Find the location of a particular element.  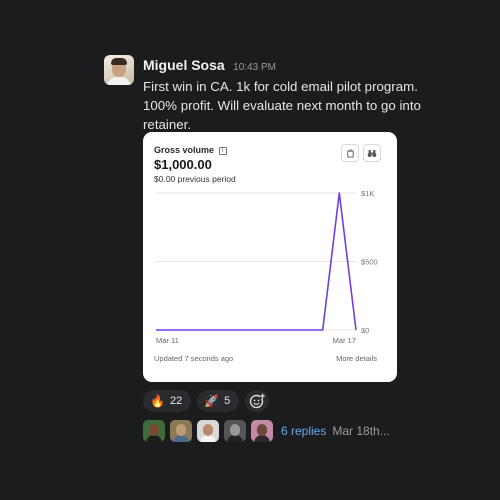

gross-volume-chart: $1K $500 $0 Mar 11 Mar 17 is located at coordinates (267, 267).